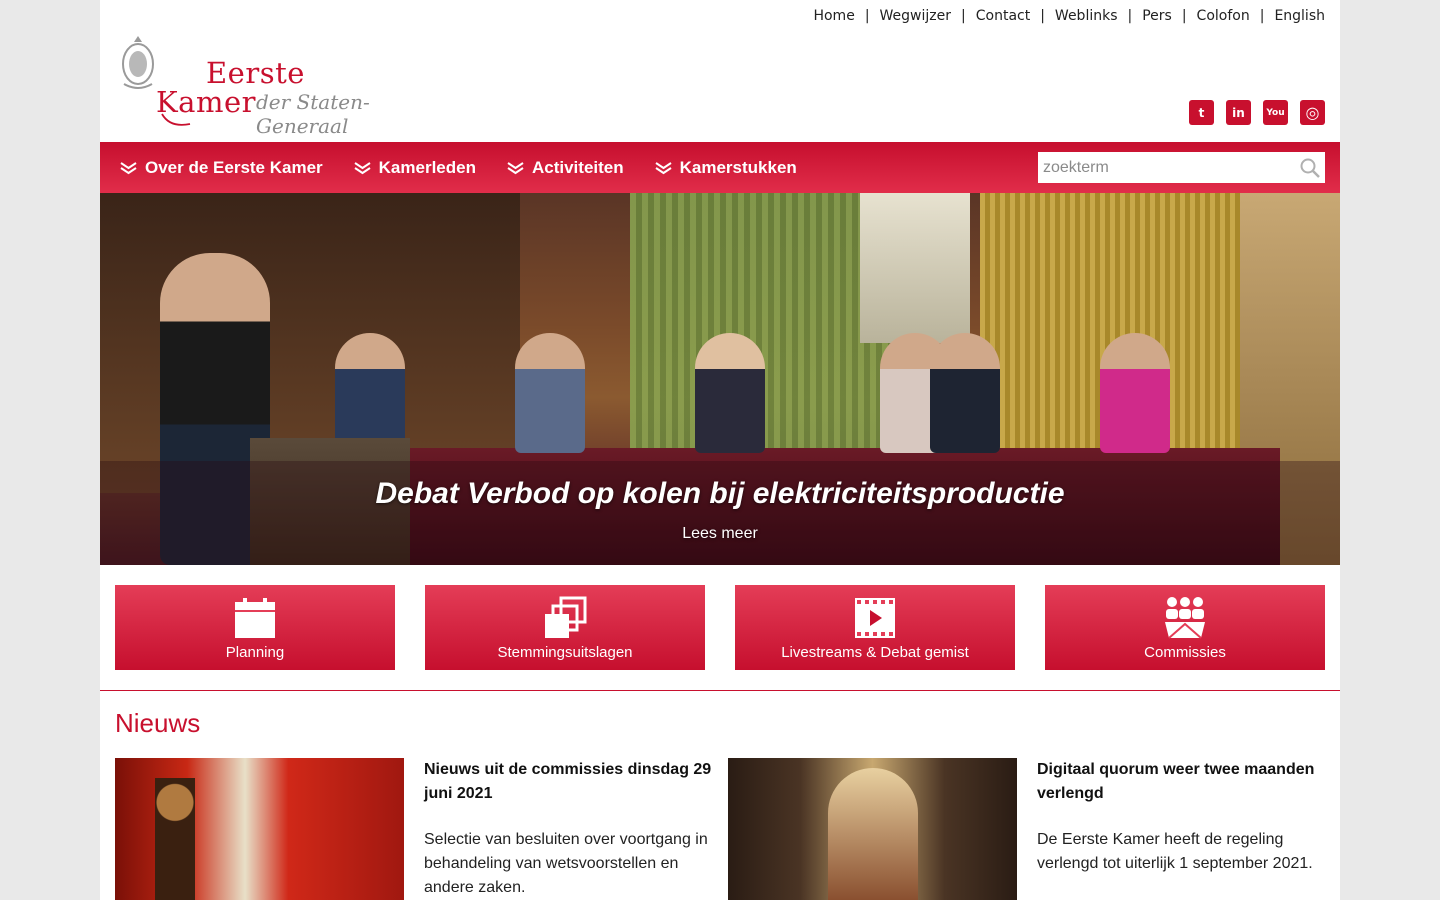 This screenshot has width=1440, height=900. What do you see at coordinates (1201, 112) in the screenshot?
I see `twitter-icon: t` at bounding box center [1201, 112].